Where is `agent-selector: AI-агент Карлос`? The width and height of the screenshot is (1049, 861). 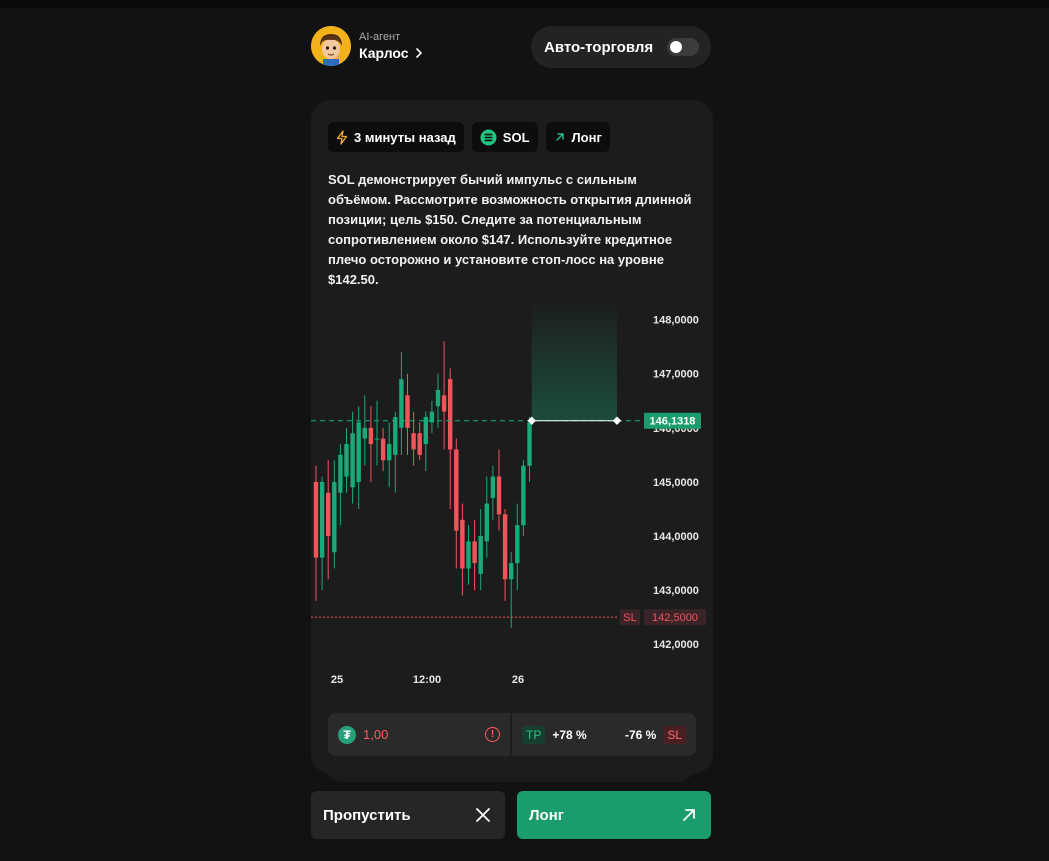
agent-selector: AI-агент Карлос is located at coordinates (367, 46).